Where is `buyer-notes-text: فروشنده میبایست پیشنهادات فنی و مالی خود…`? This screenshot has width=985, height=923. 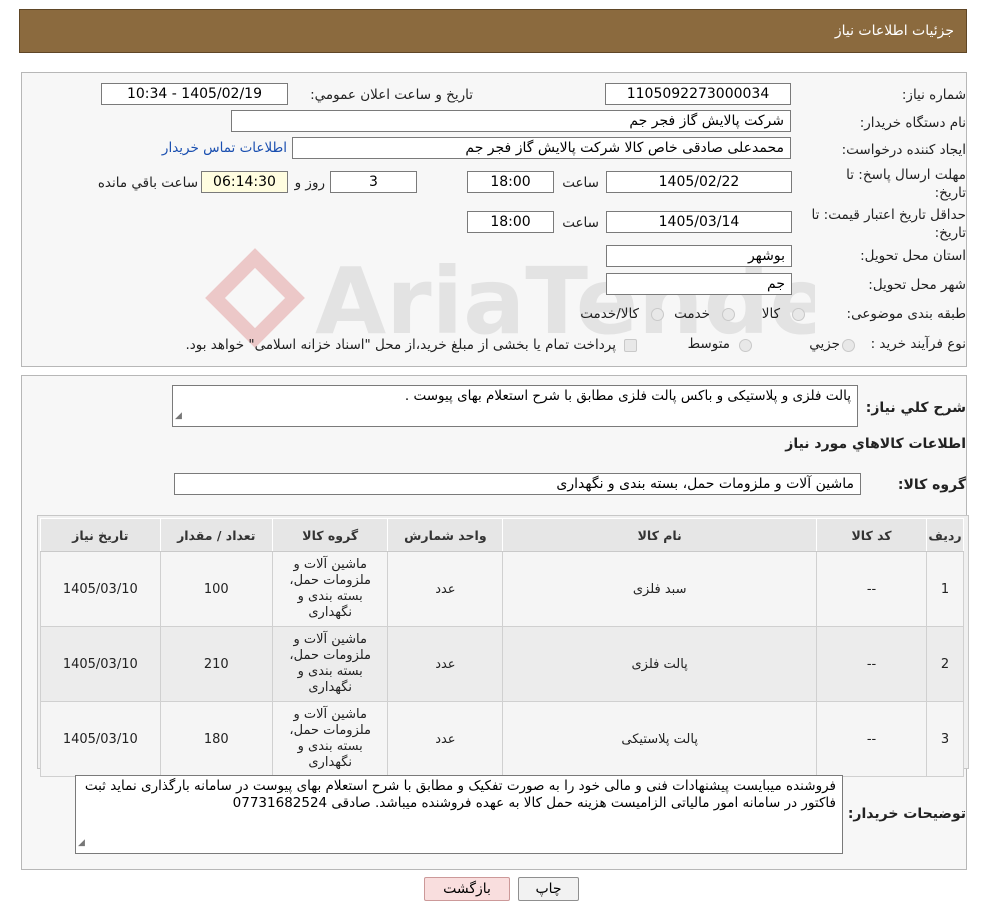 buyer-notes-text: فروشنده میبایست پیشنهادات فنی و مالی خود… is located at coordinates (460, 794).